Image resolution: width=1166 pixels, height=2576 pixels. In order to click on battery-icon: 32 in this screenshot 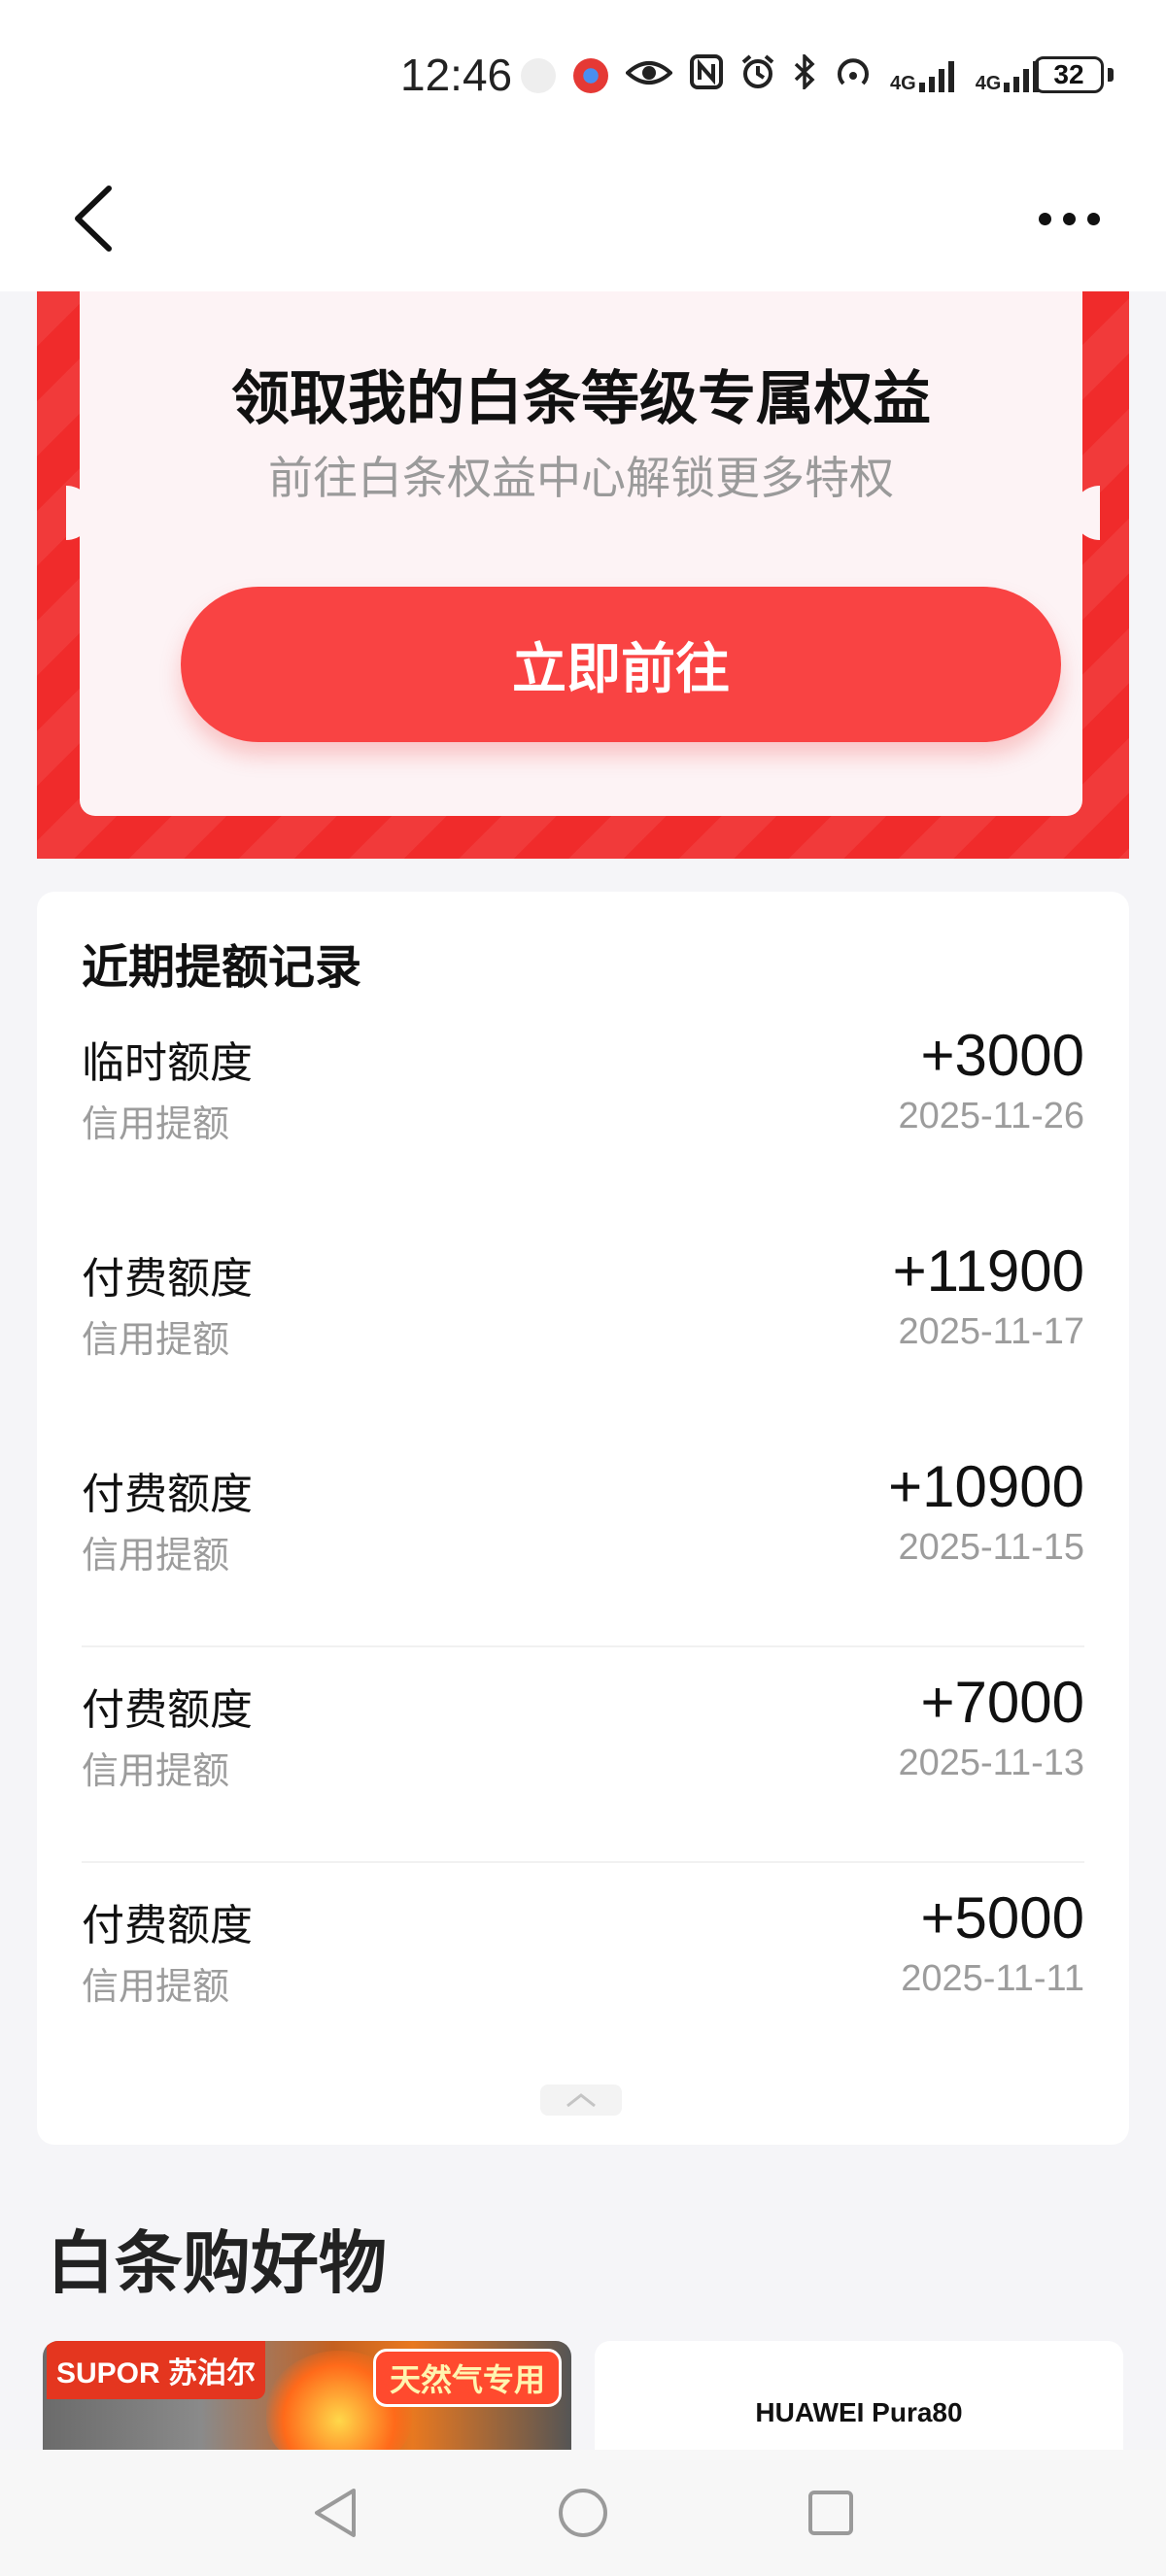, I will do `click(1069, 74)`.